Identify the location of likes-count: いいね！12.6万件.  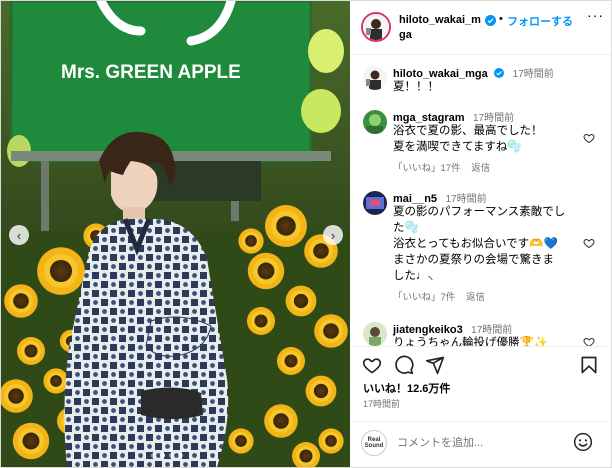
(406, 388).